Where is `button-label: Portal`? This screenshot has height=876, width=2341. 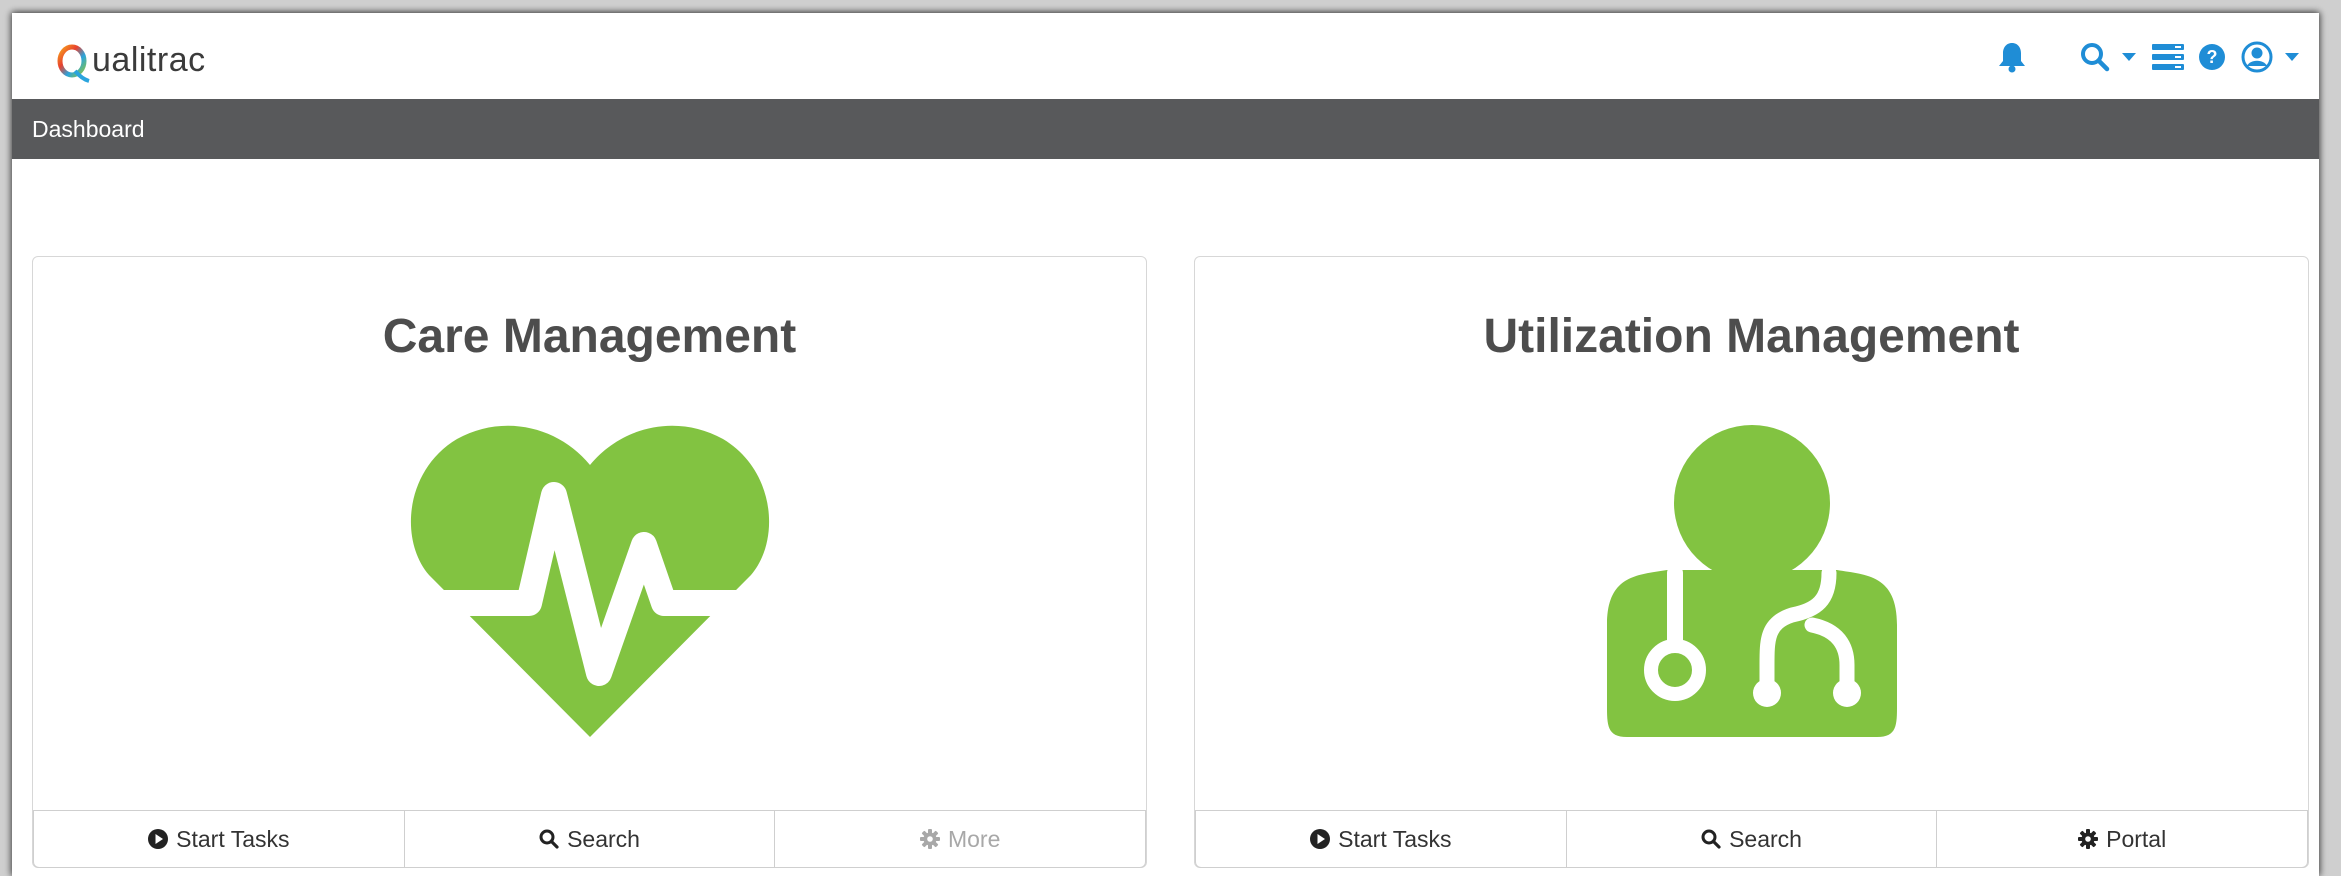 button-label: Portal is located at coordinates (2136, 838).